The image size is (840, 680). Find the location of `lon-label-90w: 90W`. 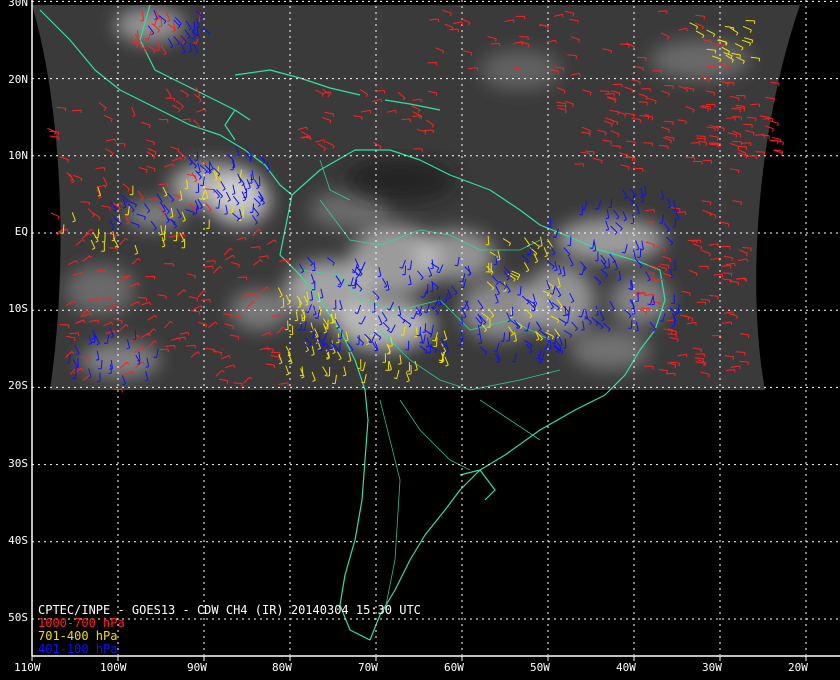

lon-label-90w: 90W is located at coordinates (197, 667).